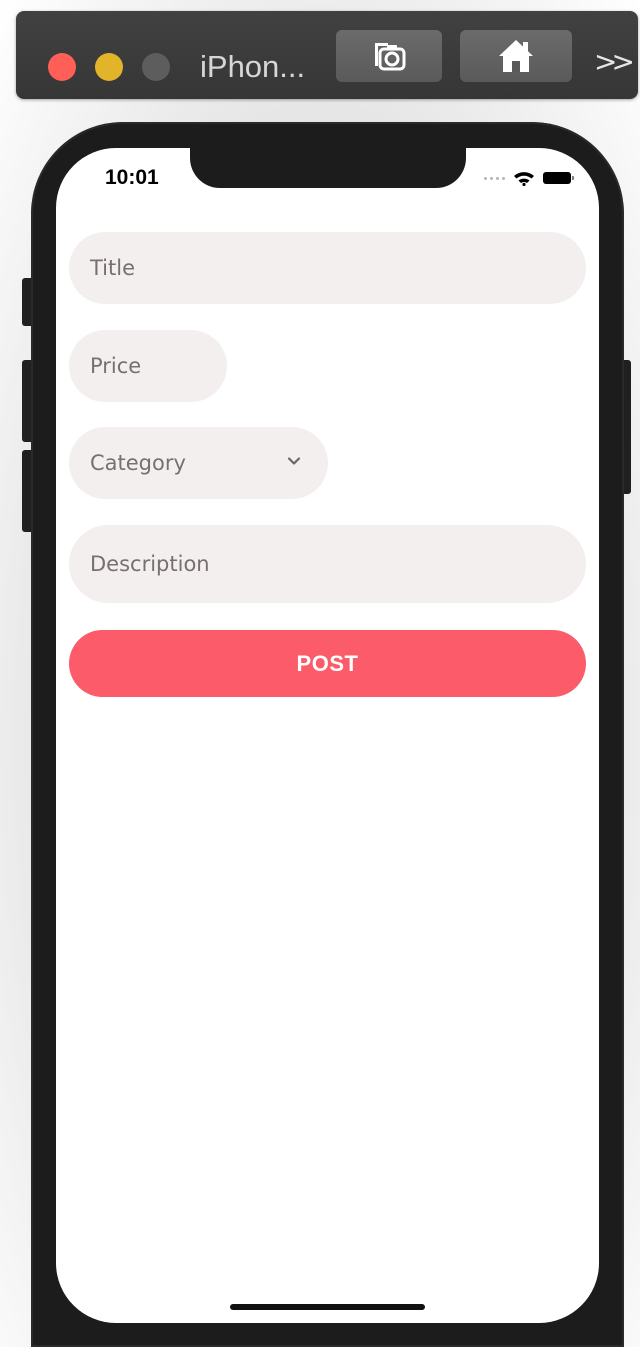 The height and width of the screenshot is (1347, 640). I want to click on minimize-window-button, so click(109, 67).